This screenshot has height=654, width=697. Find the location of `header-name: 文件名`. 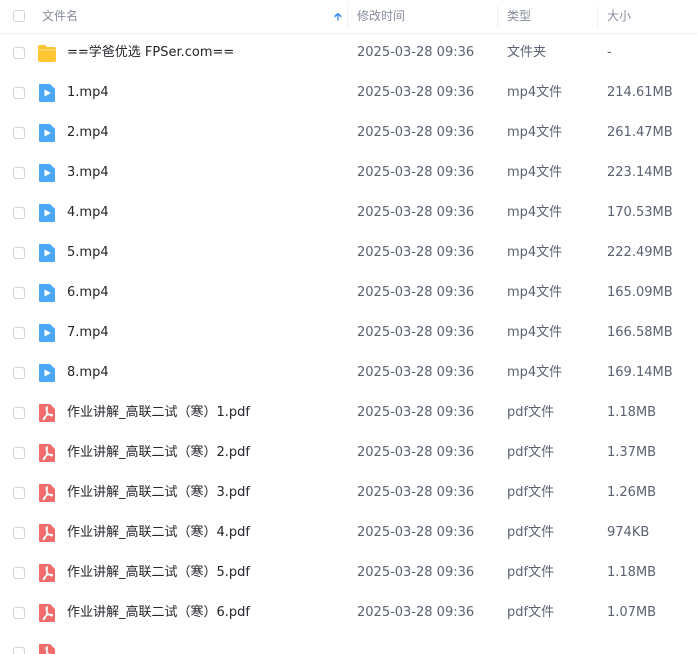

header-name: 文件名 is located at coordinates (60, 16).